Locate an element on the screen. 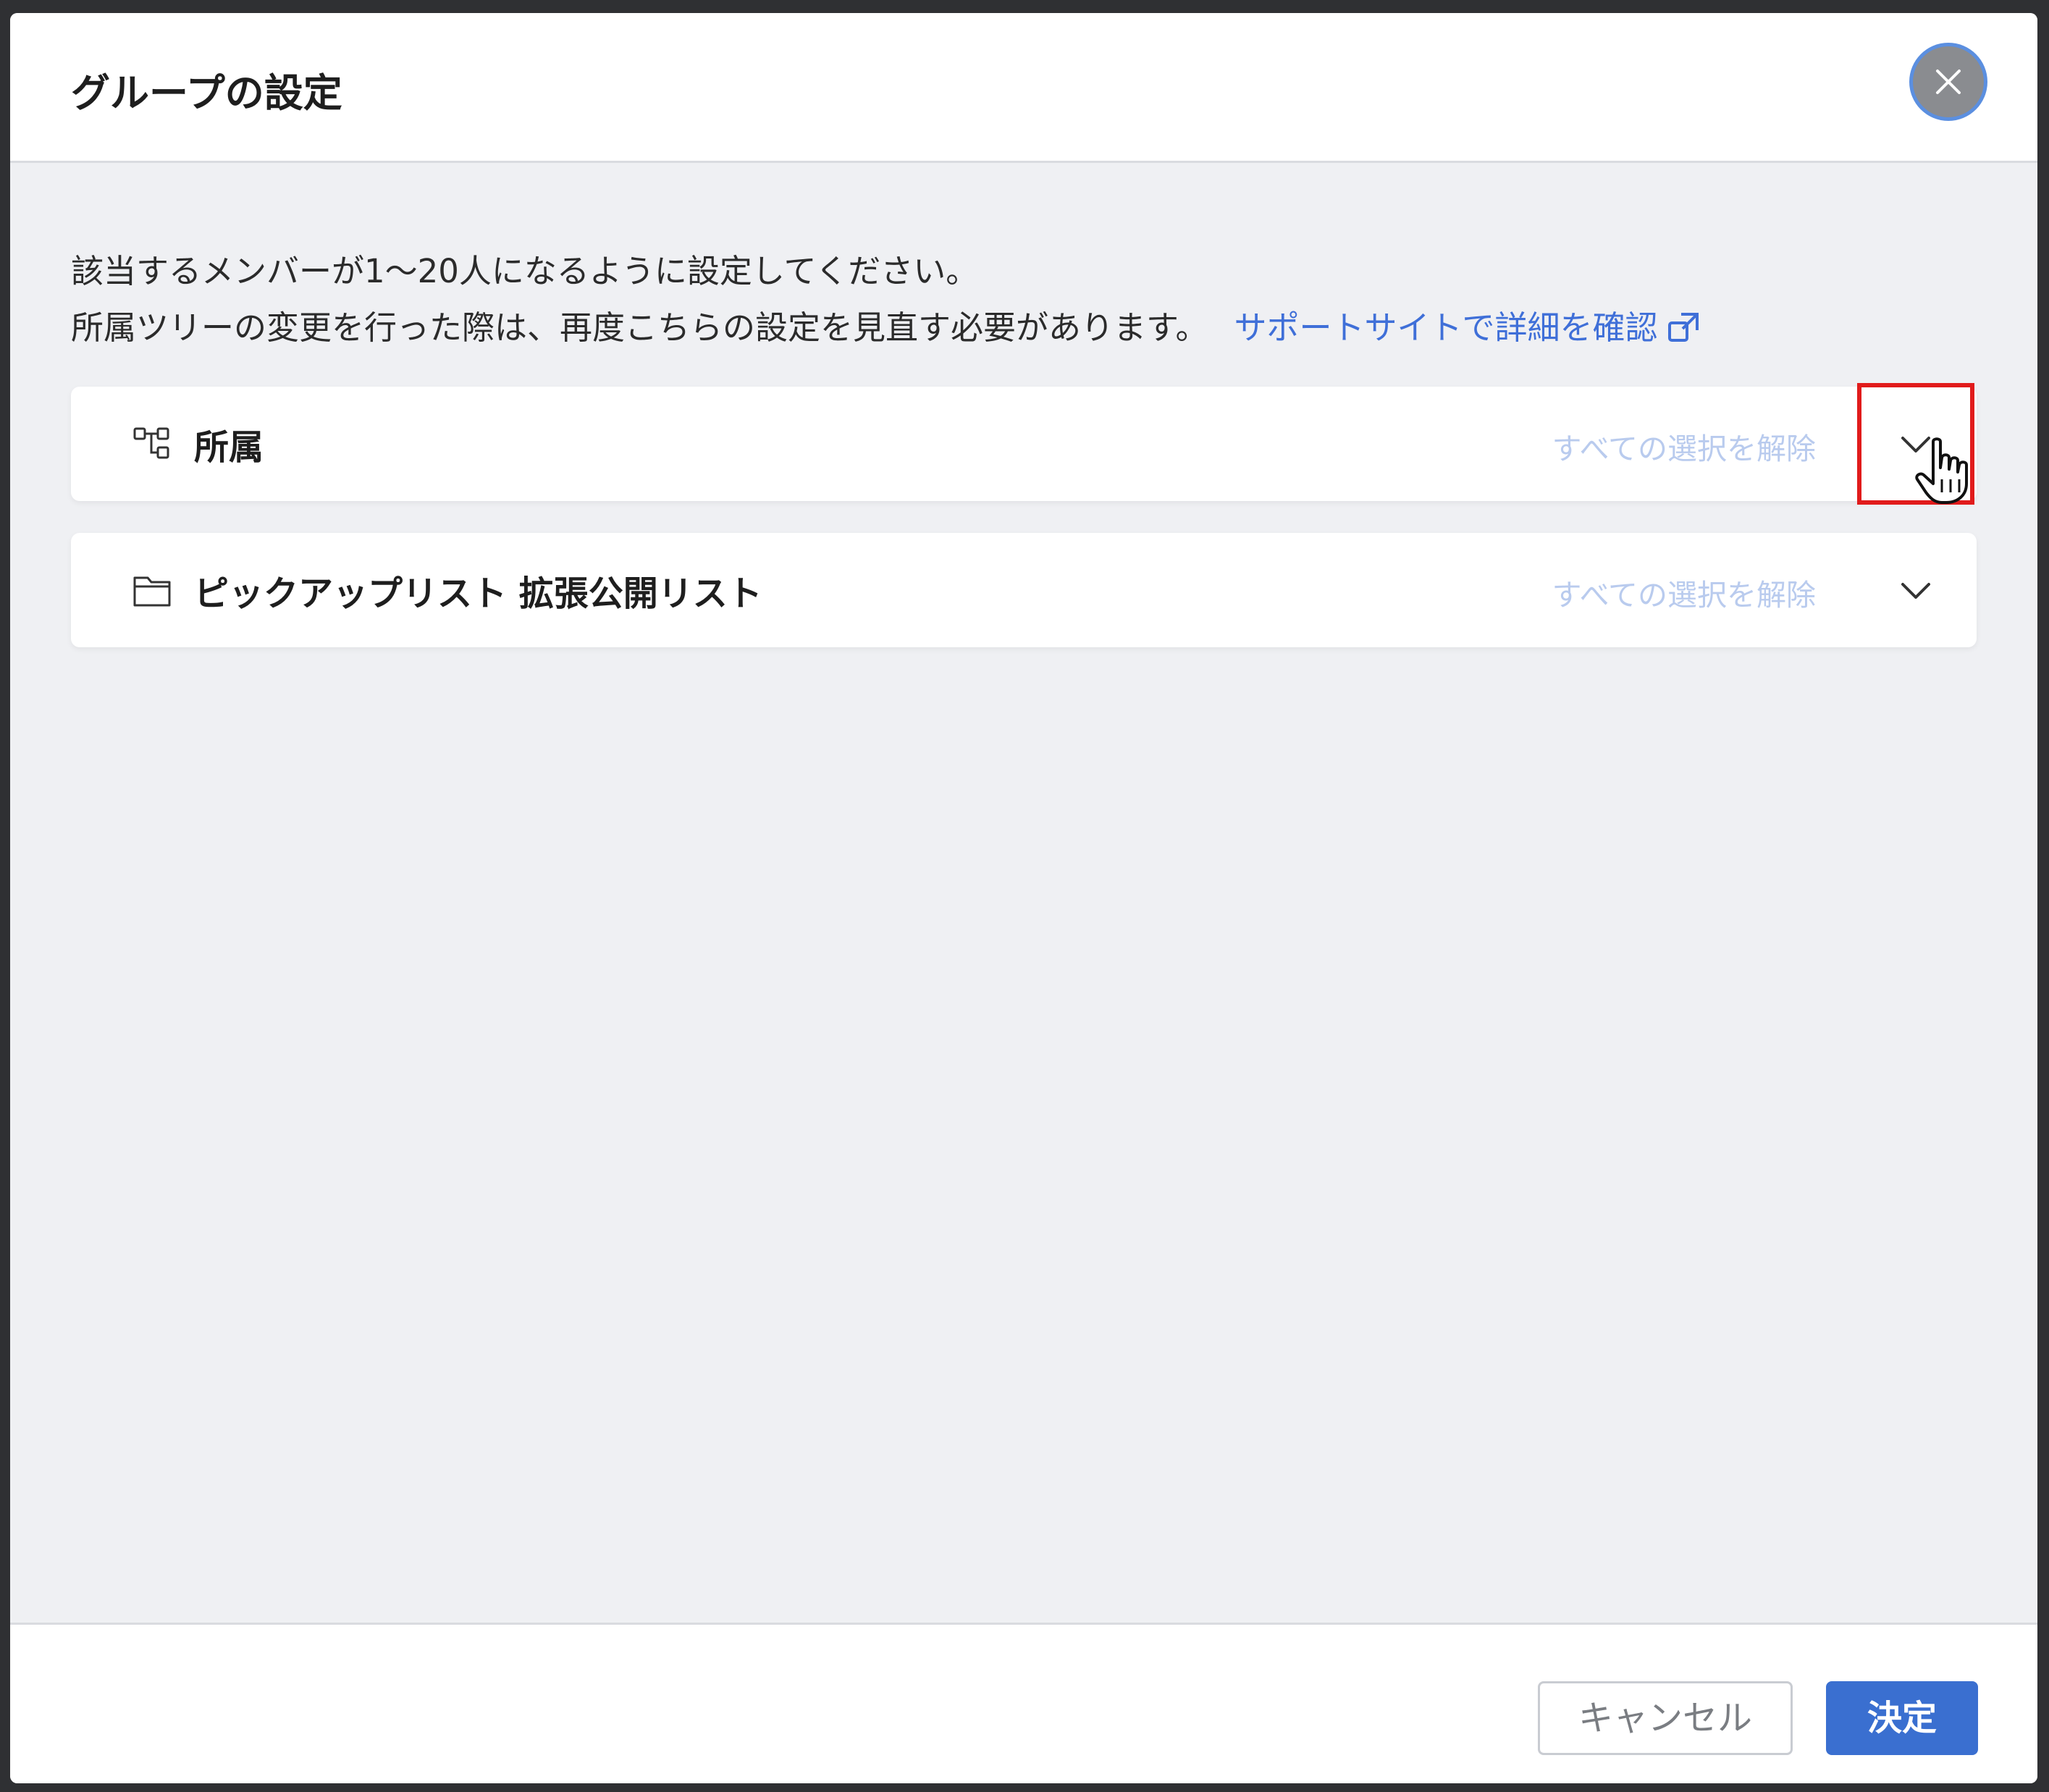 The width and height of the screenshot is (2049, 1792). close-icon is located at coordinates (1948, 82).